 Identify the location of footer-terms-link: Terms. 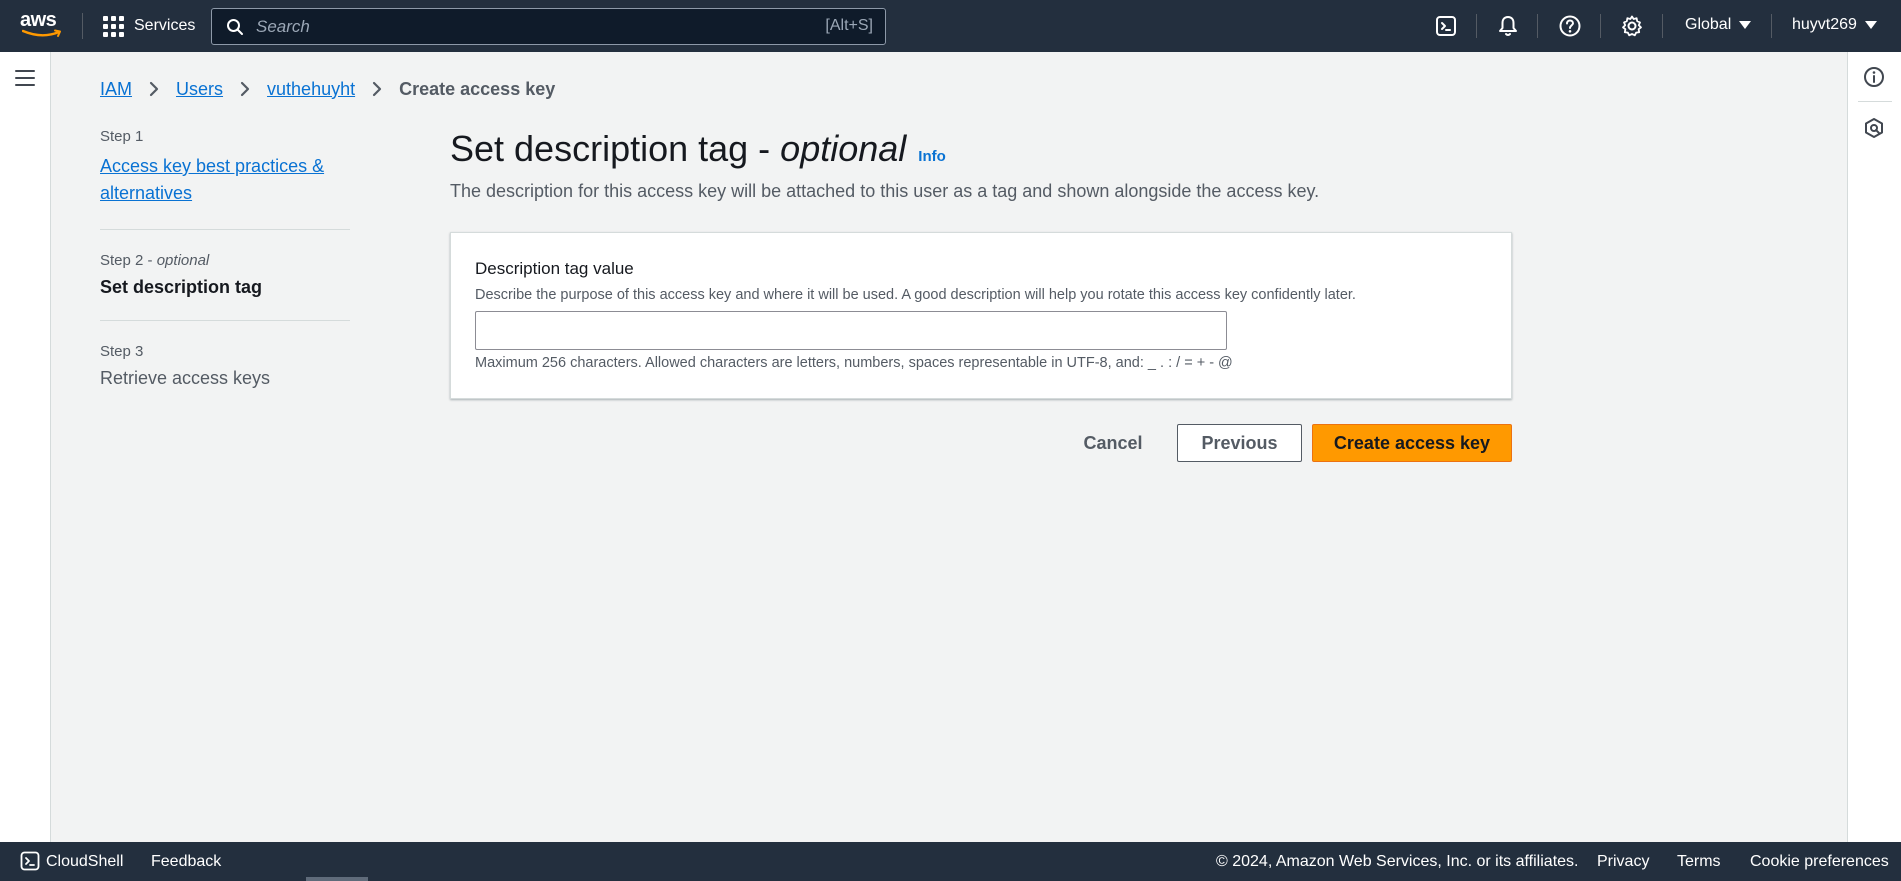
(1699, 862).